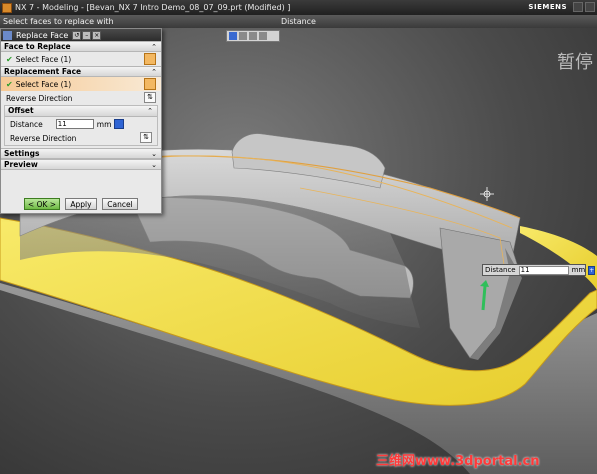  What do you see at coordinates (487, 194) in the screenshot?
I see `crosshair-cursor-icon` at bounding box center [487, 194].